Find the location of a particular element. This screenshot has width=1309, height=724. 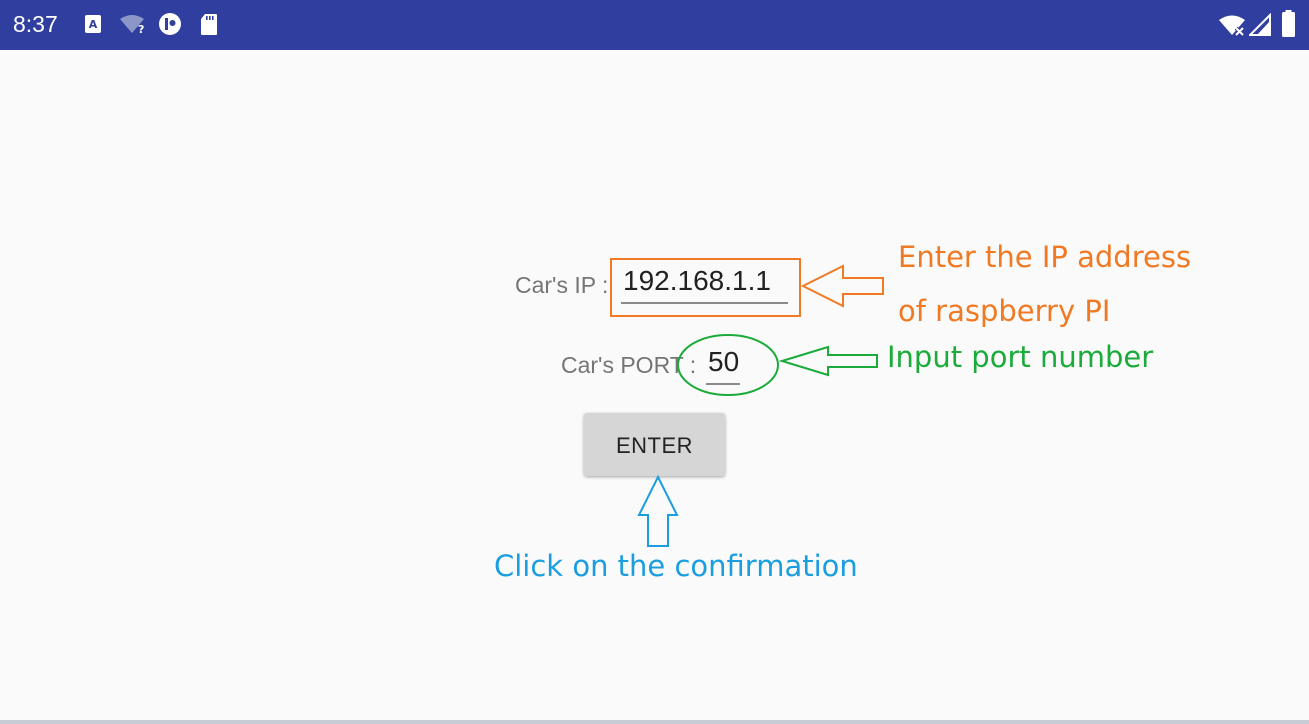

status-bar: 8:37 A ? is located at coordinates (654, 25).